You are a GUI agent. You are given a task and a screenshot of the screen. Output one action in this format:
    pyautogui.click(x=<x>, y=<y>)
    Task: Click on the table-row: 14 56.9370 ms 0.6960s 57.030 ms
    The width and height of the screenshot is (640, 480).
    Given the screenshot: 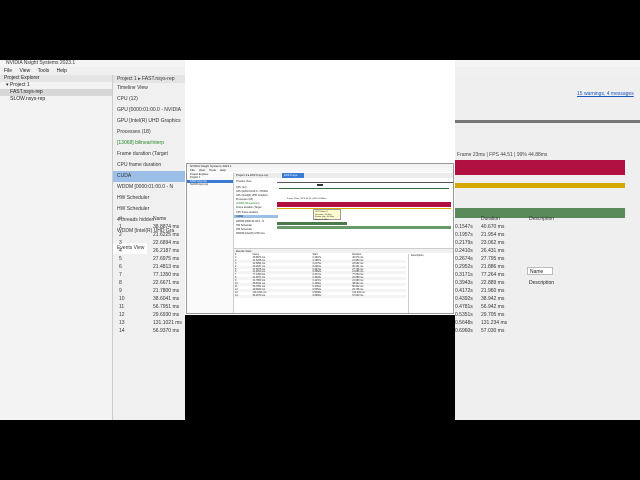 What is the action you would take?
    pyautogui.click(x=320, y=296)
    